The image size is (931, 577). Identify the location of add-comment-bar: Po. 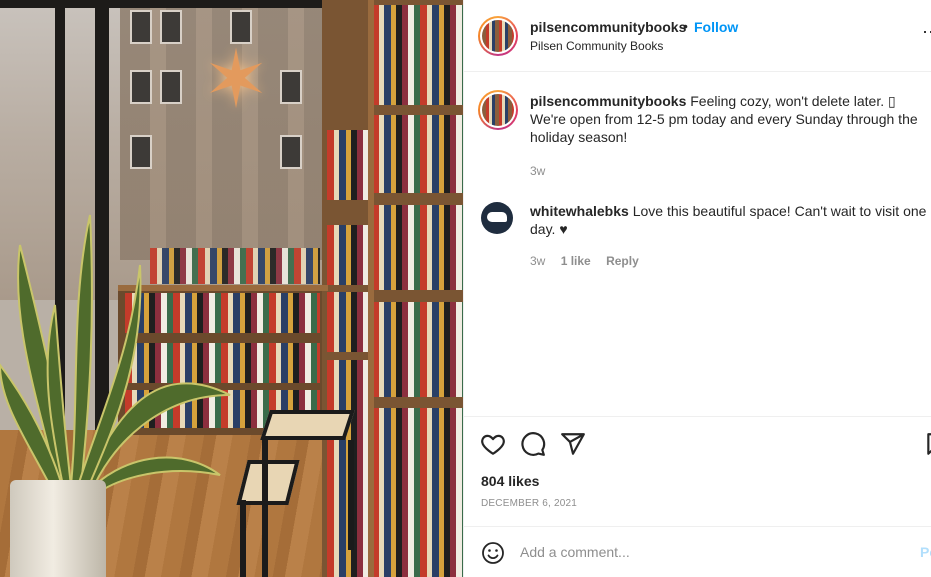
(697, 551).